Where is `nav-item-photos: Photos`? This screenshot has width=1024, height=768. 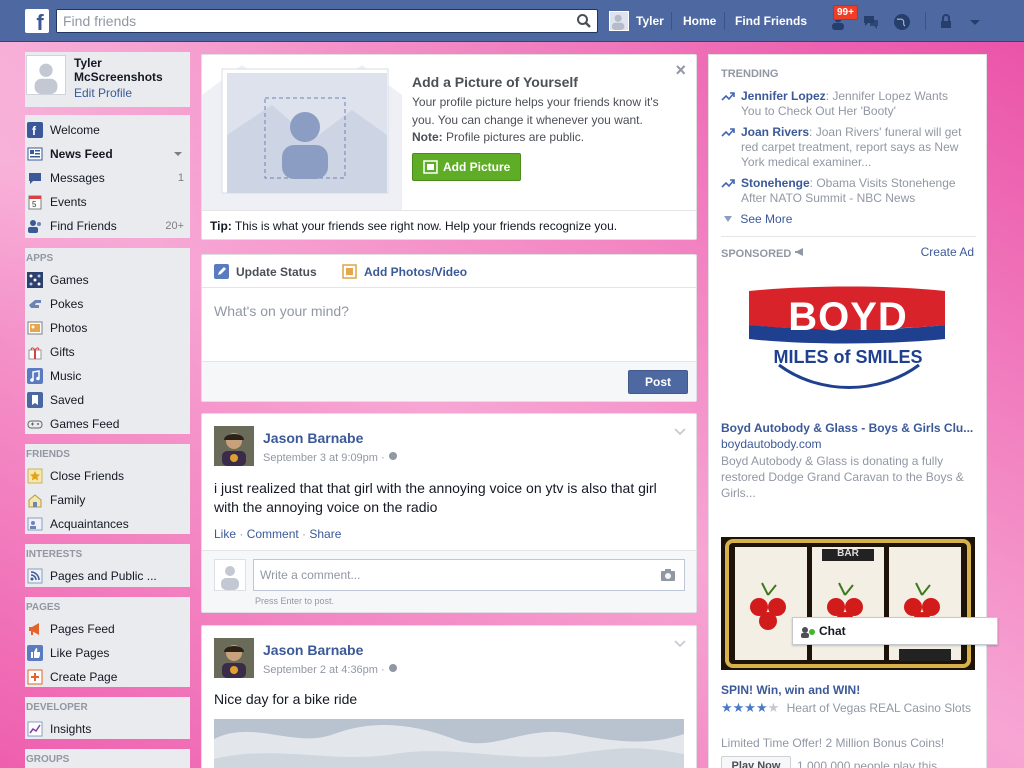
nav-item-photos: Photos is located at coordinates (107, 328).